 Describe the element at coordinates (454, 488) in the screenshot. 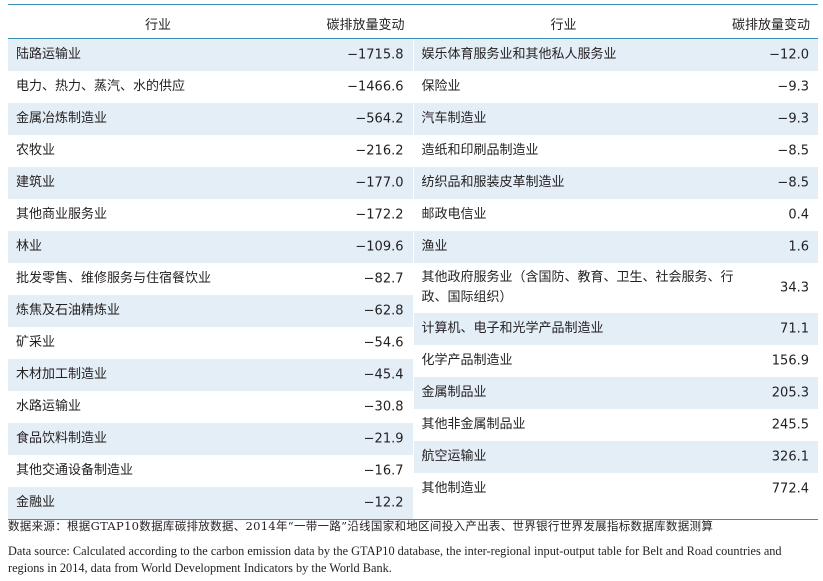

I see `industry-name: 其他制造业` at that location.